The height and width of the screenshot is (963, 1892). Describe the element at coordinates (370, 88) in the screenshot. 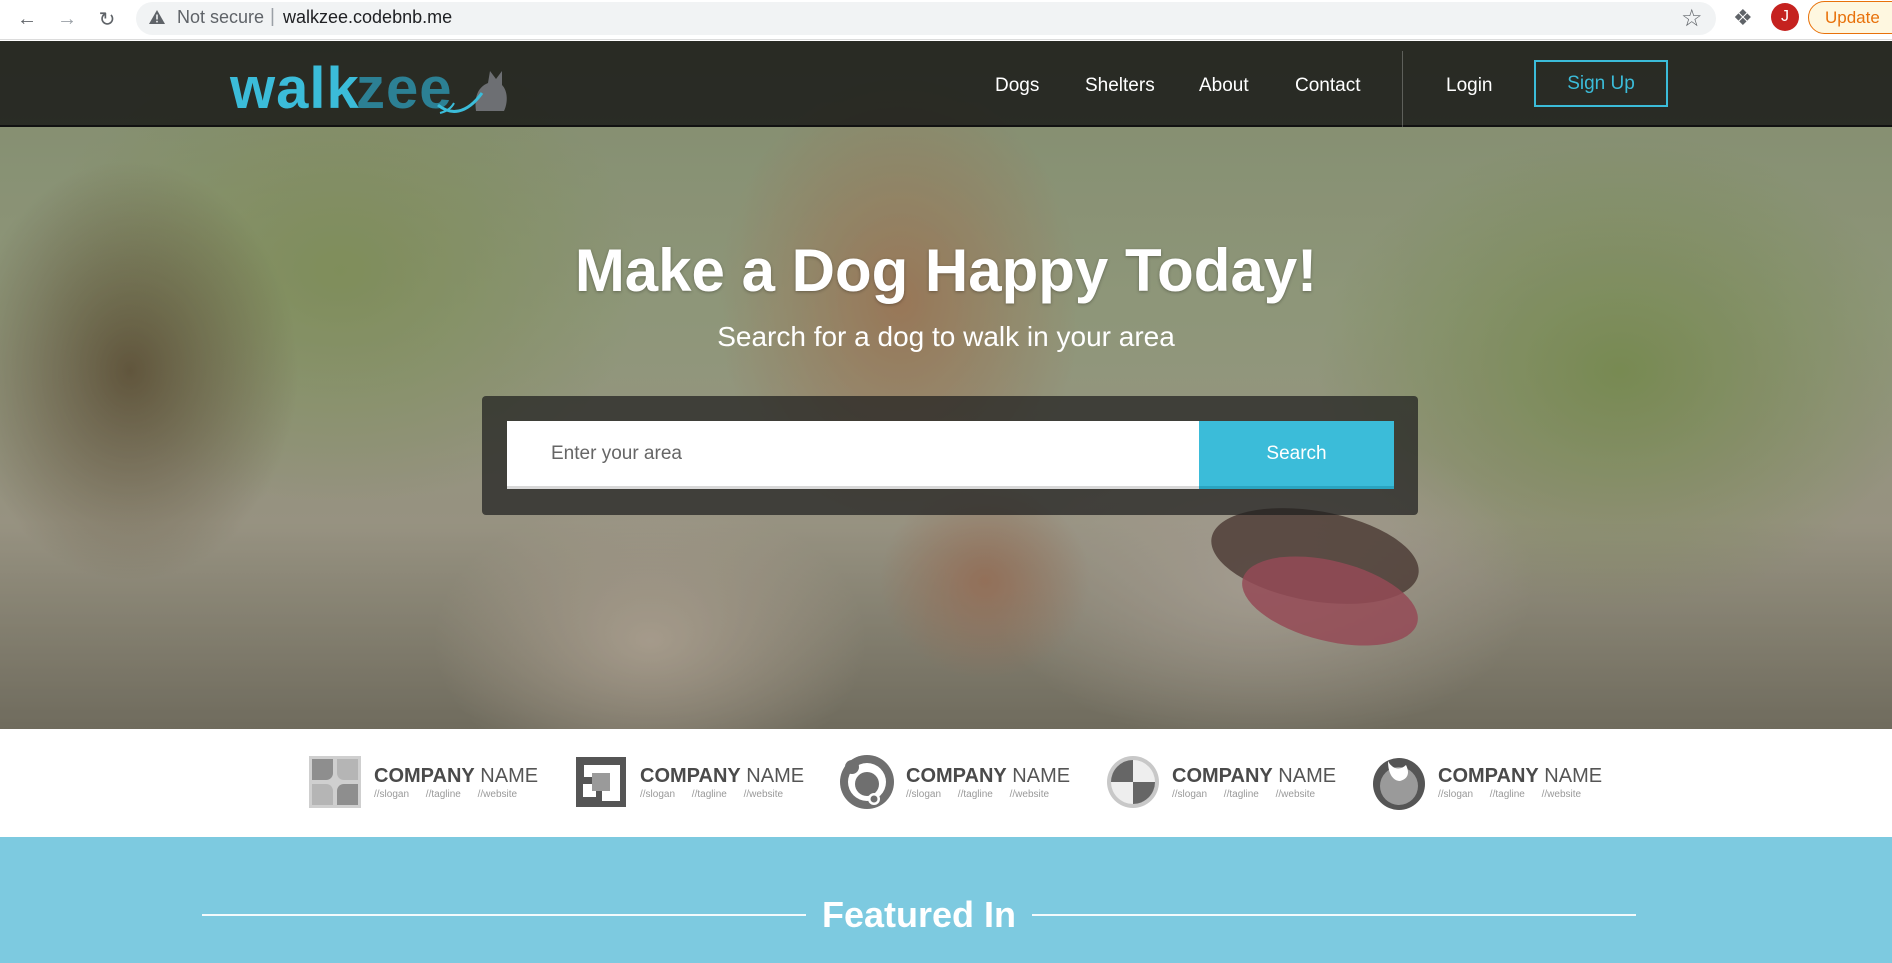

I see `walkzee-logo: walk zee` at that location.